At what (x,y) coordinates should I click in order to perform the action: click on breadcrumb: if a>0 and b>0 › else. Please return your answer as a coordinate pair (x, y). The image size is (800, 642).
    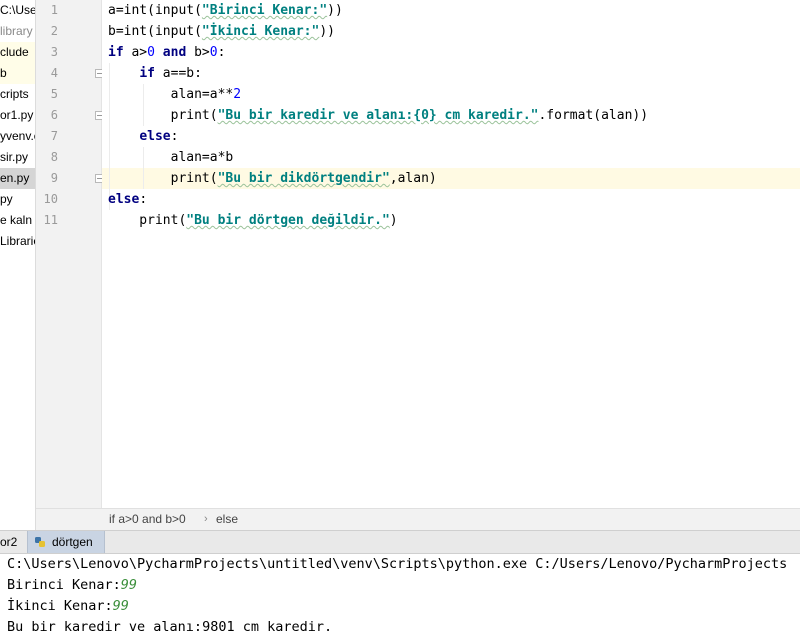
    Looking at the image, I should click on (418, 519).